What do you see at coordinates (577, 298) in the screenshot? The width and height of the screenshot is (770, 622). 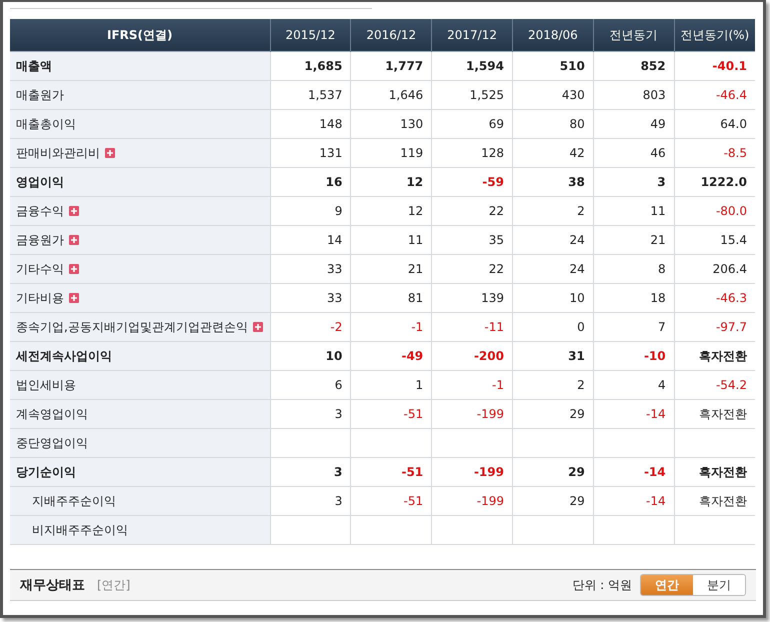 I see `table-cell: 10` at bounding box center [577, 298].